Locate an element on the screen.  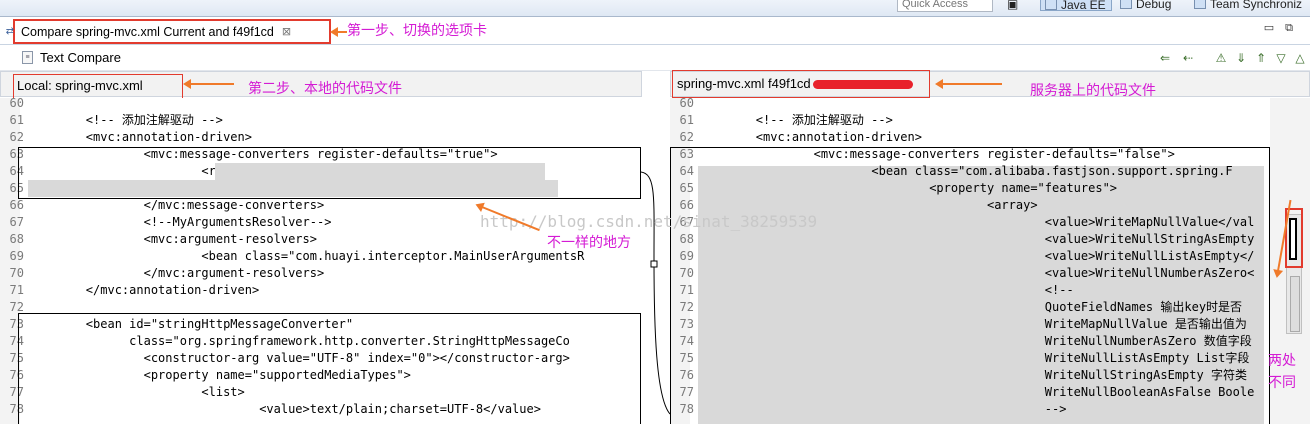
line-number: 69 is located at coordinates (16, 256).